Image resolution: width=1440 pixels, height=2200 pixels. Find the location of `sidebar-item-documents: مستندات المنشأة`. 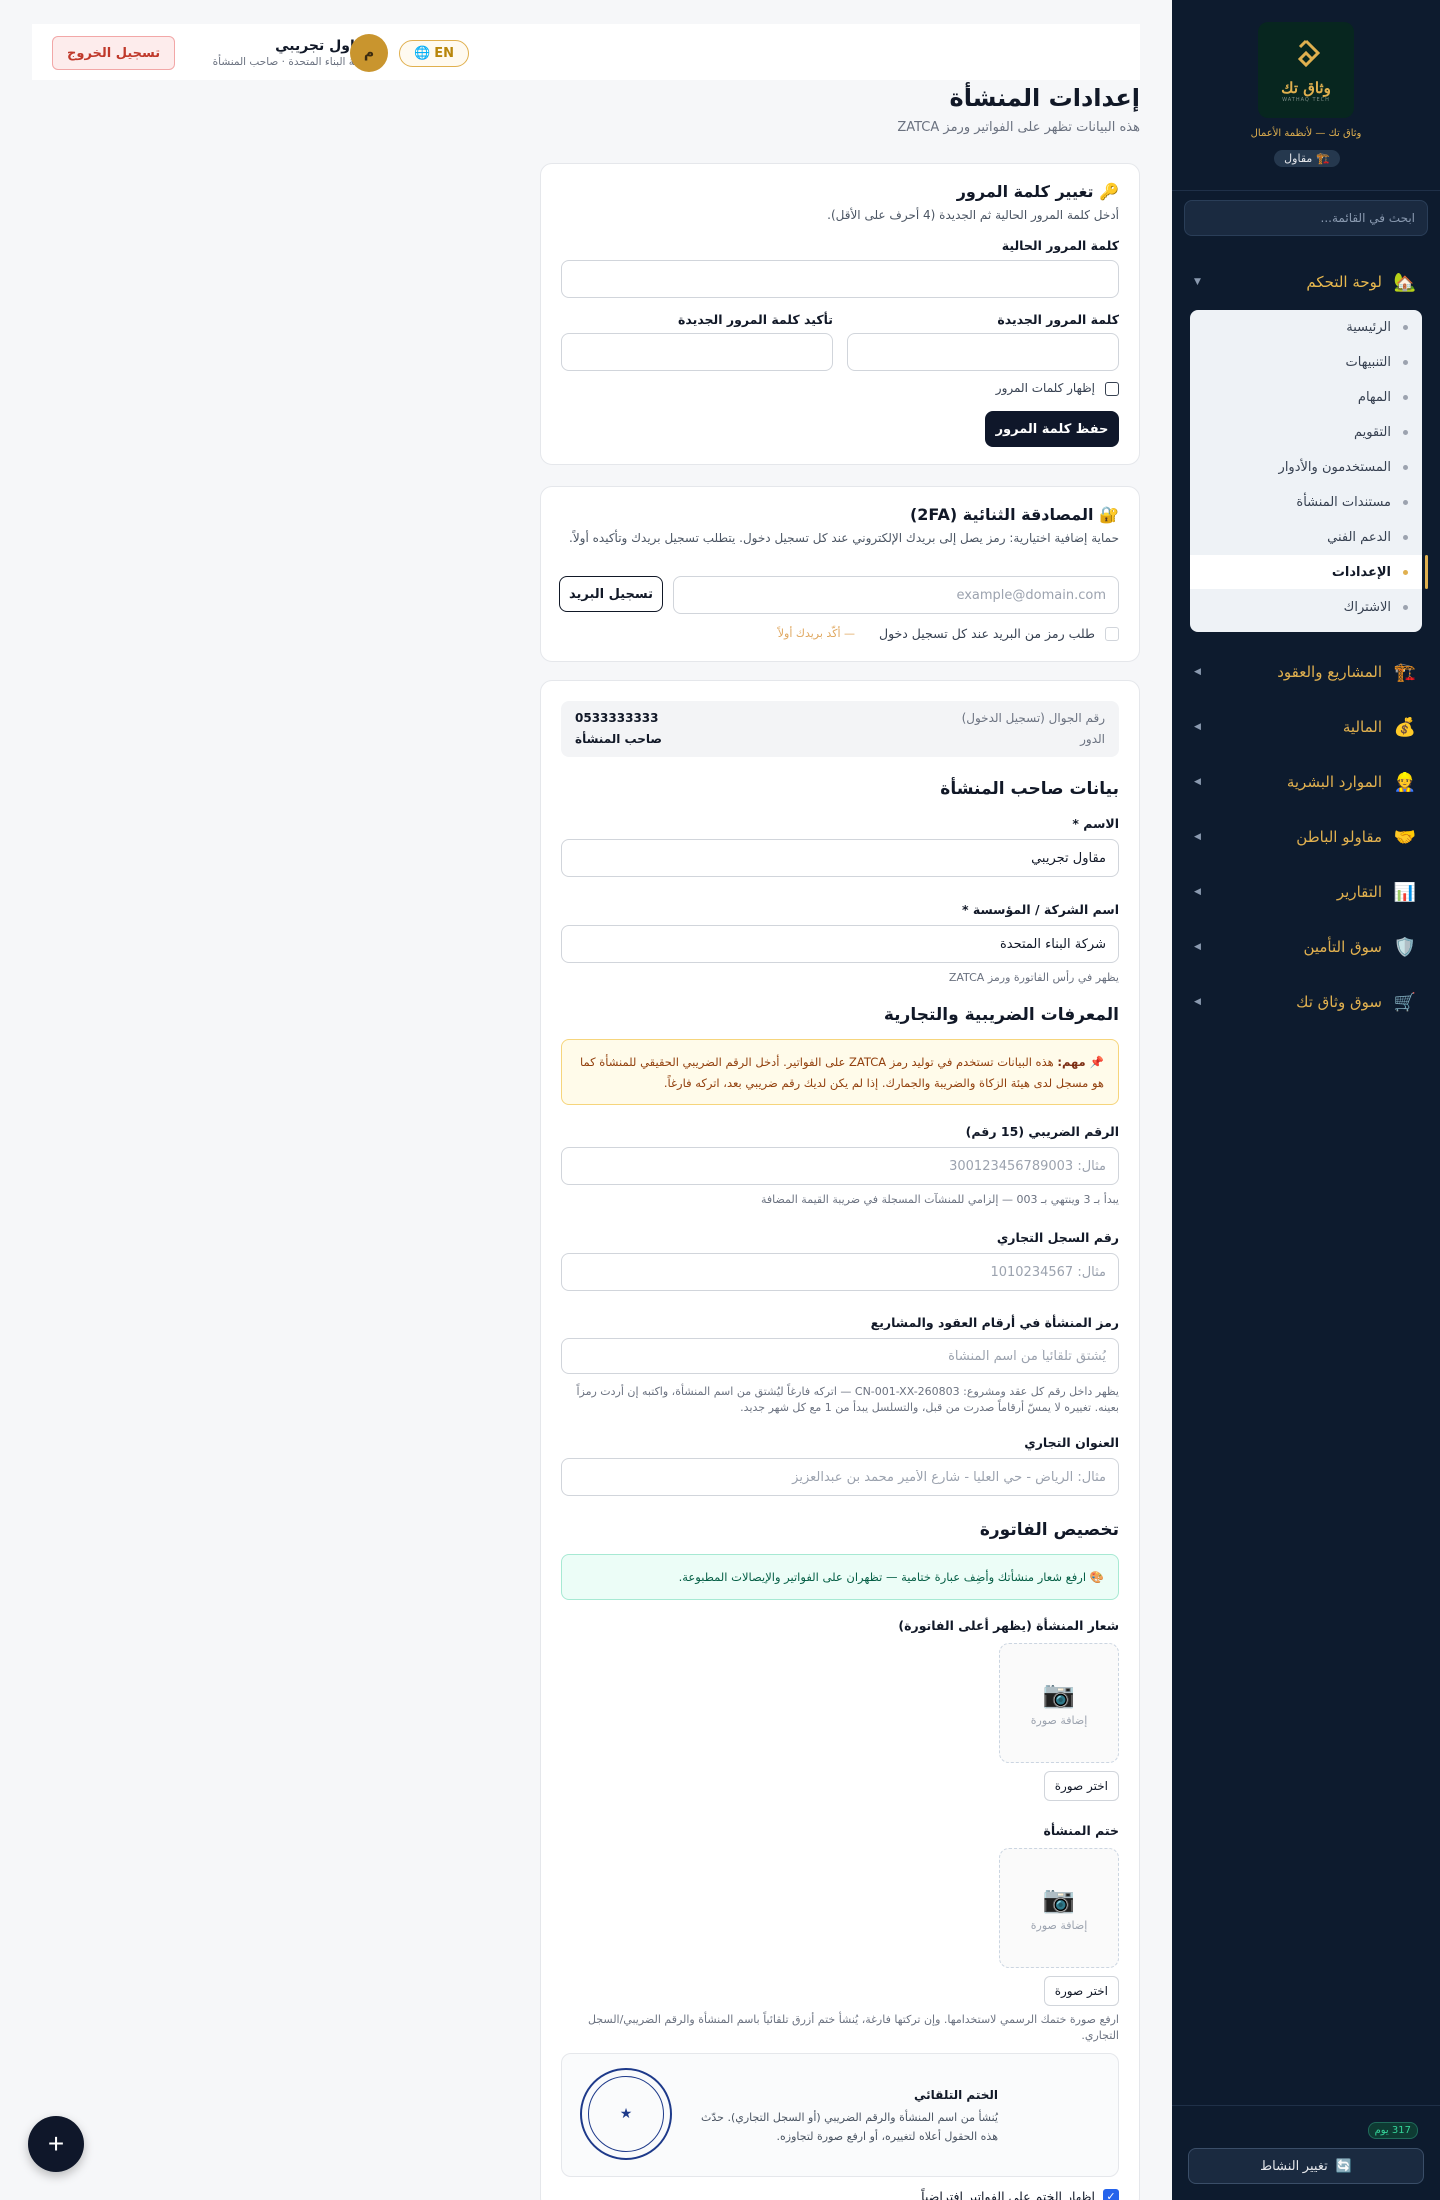

sidebar-item-documents: مستندات المنشأة is located at coordinates (1306, 502).